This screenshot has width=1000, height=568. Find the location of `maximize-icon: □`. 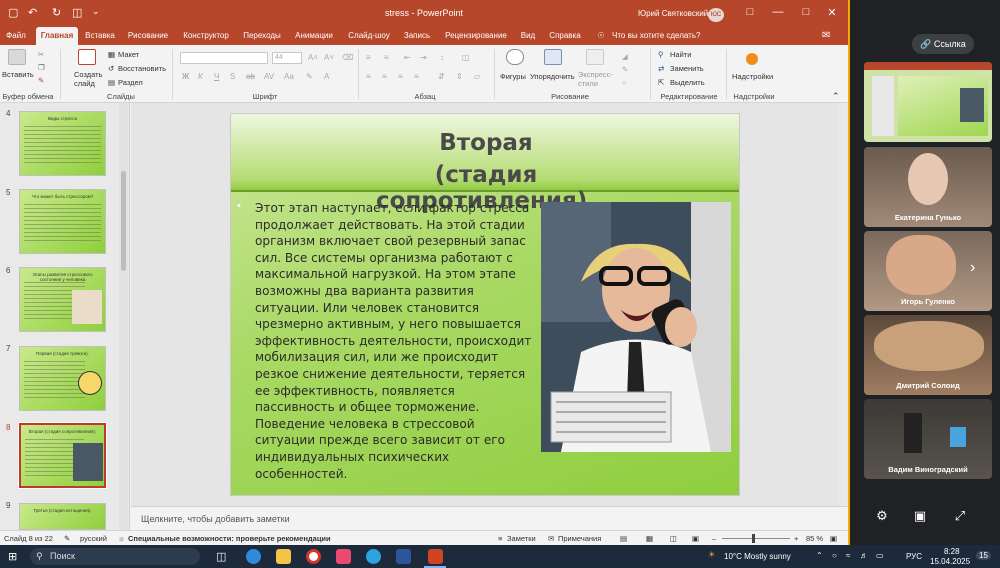

maximize-icon: □ is located at coordinates (806, 12).